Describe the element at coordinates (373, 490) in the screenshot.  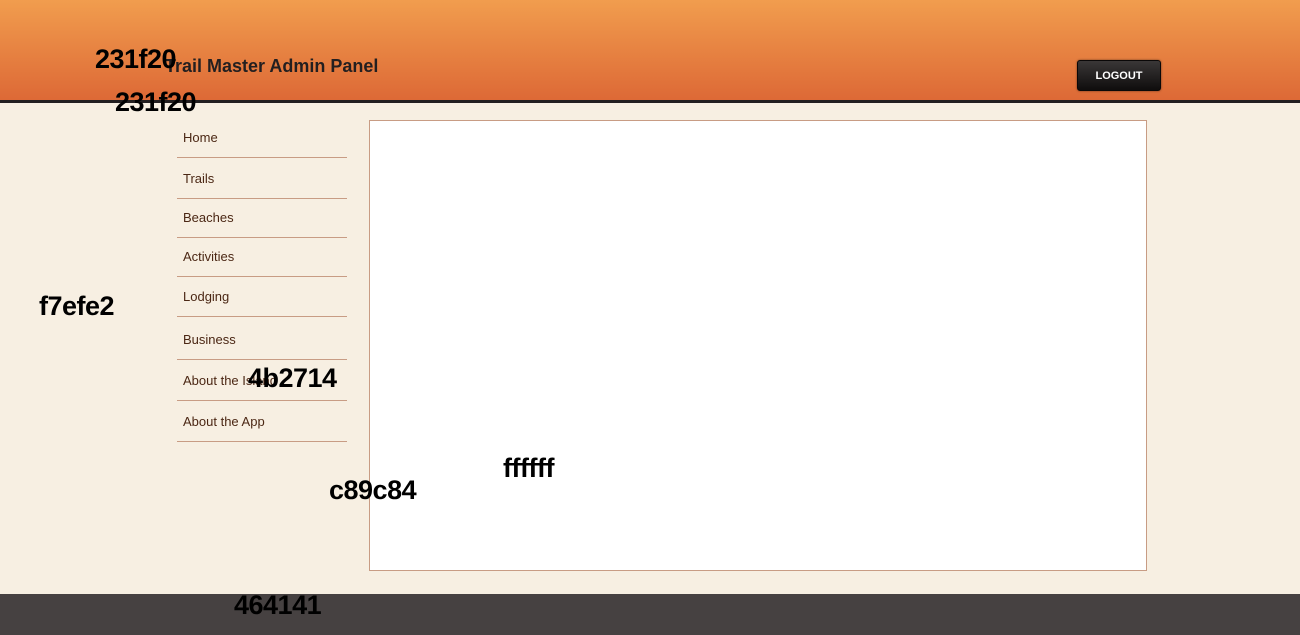
I see `color-label-border: c89c84` at that location.